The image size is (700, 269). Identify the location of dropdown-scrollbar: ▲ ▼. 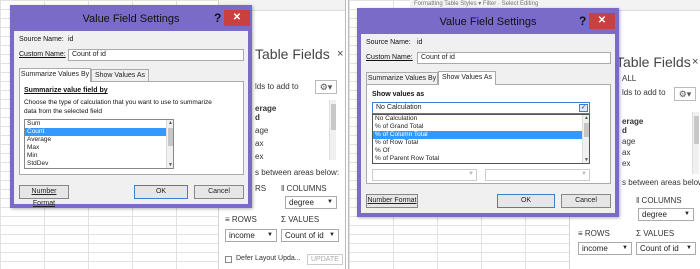
(585, 139).